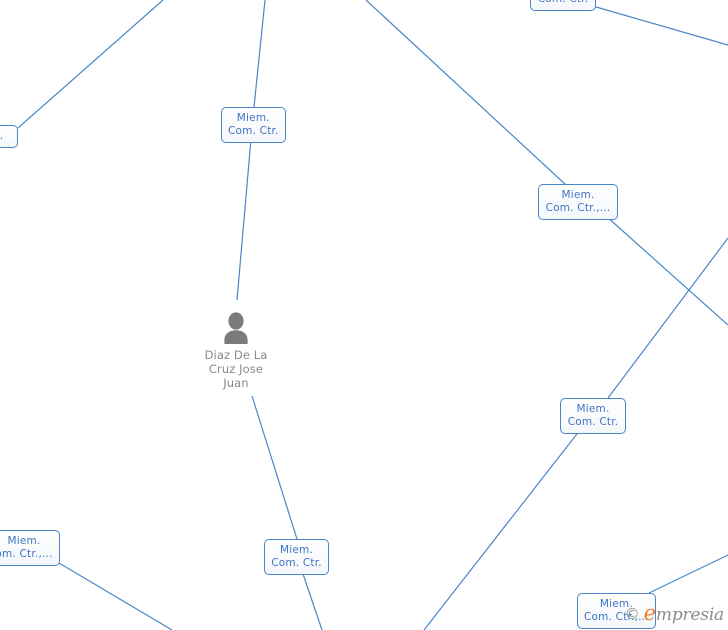 The image size is (728, 630). I want to click on copyright-icon: ©, so click(632, 613).